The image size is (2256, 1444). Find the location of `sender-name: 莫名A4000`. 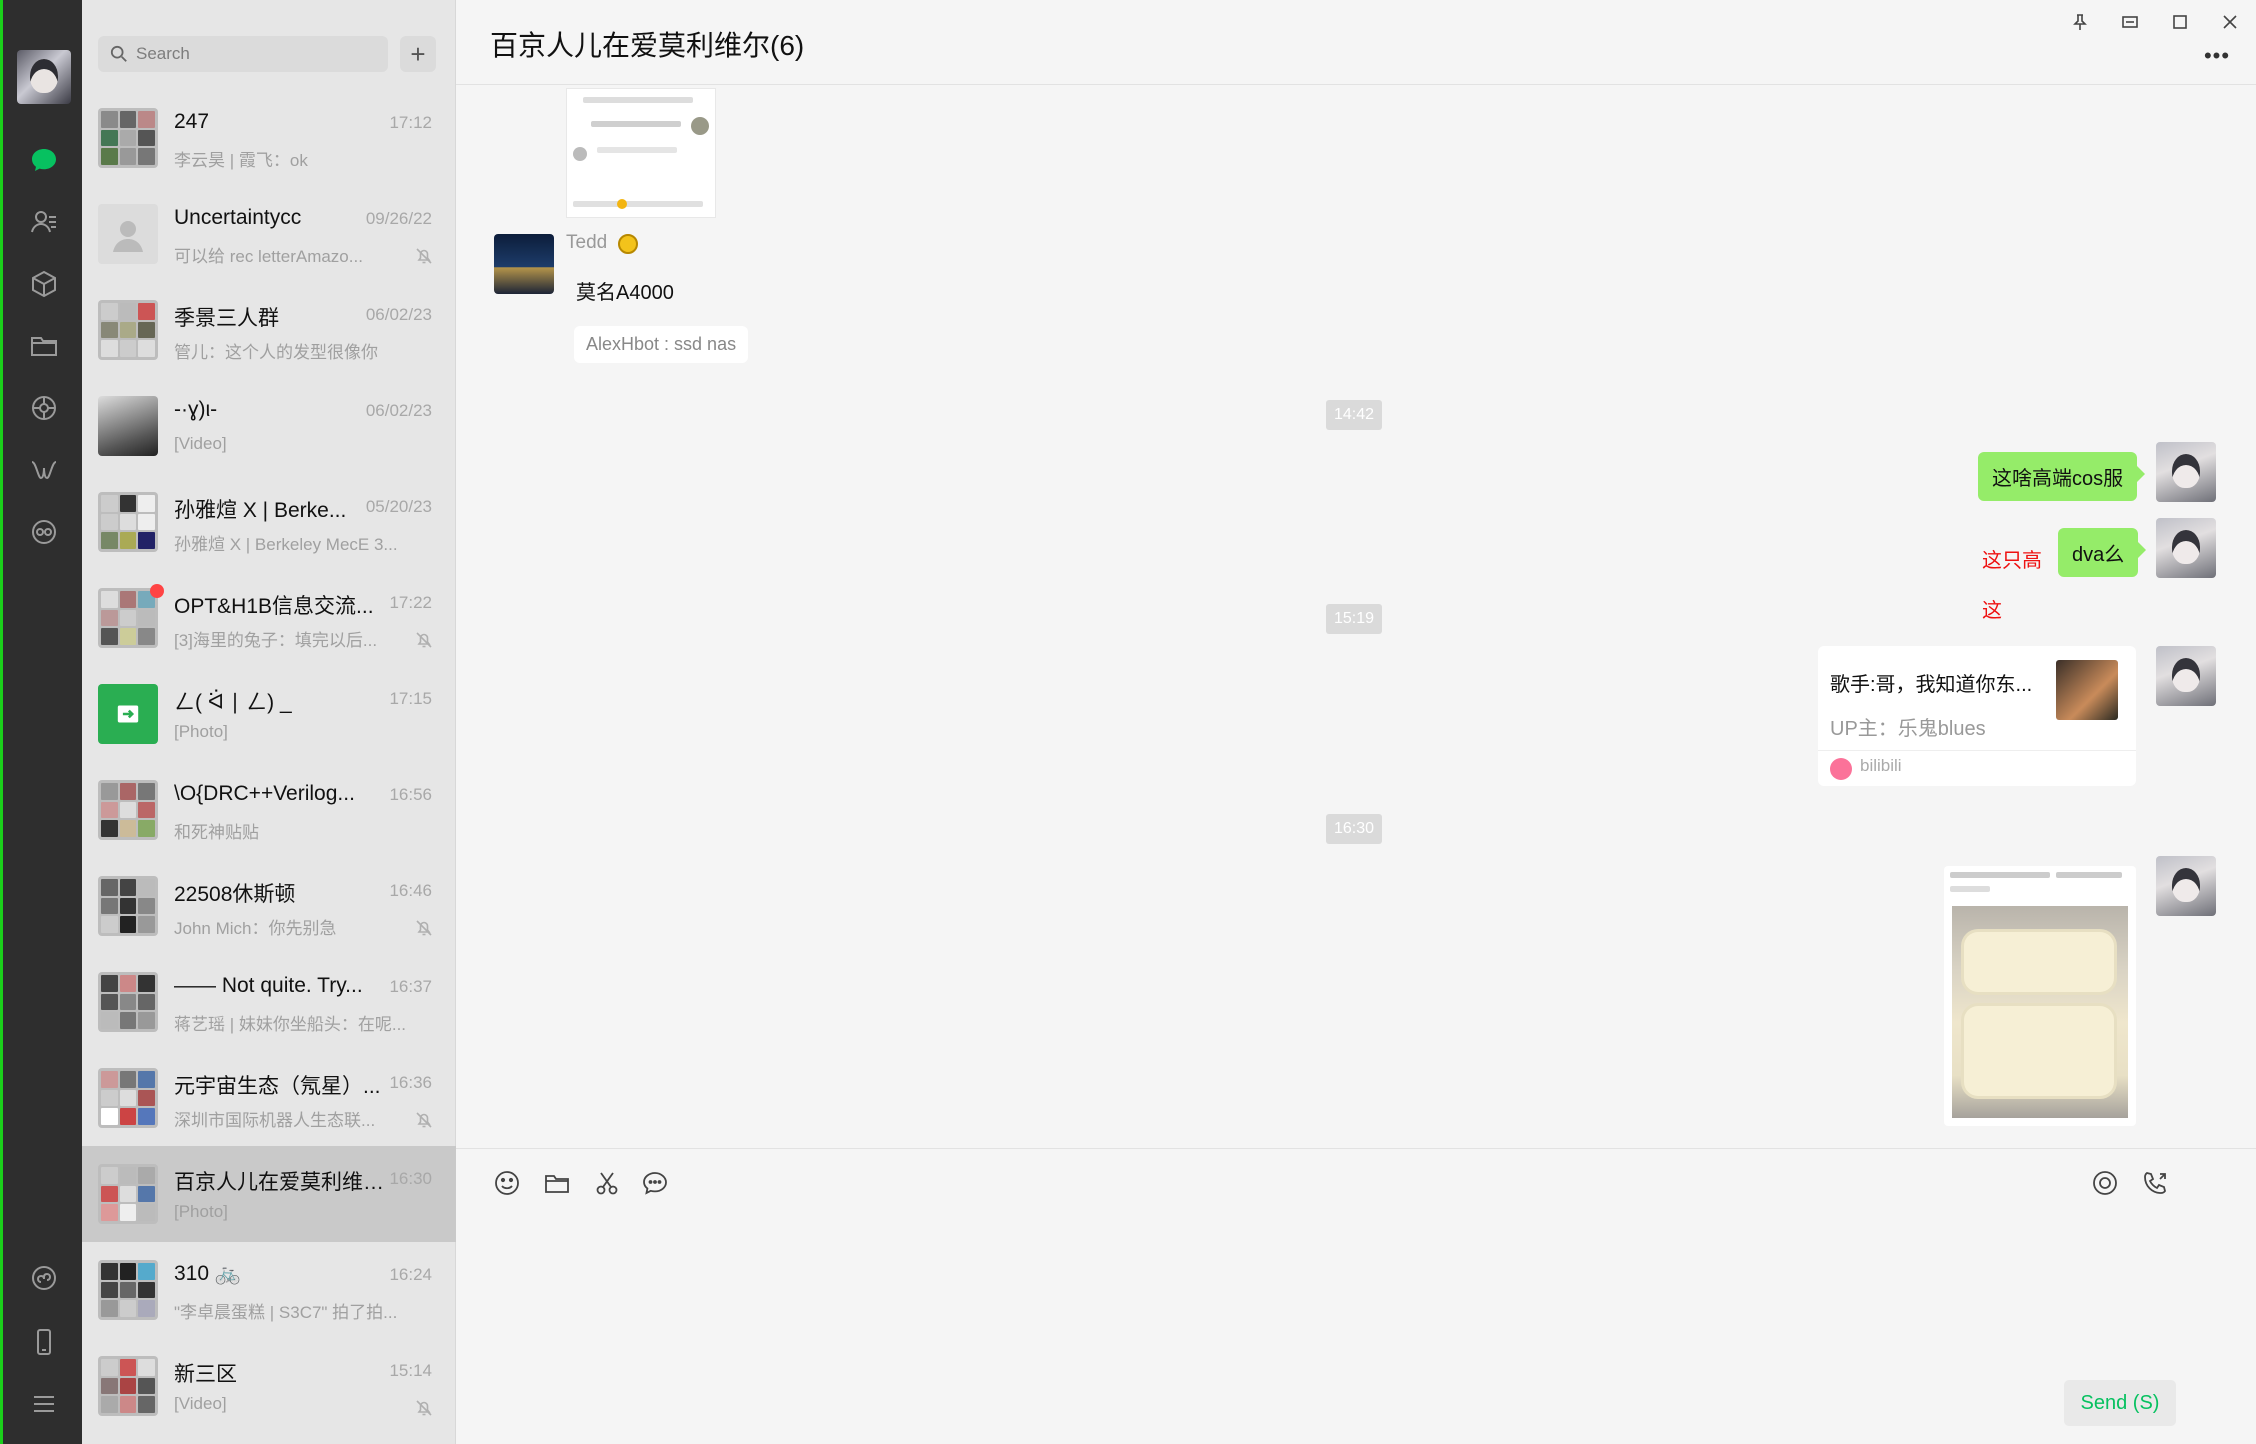

sender-name: 莫名A4000 is located at coordinates (625, 293).